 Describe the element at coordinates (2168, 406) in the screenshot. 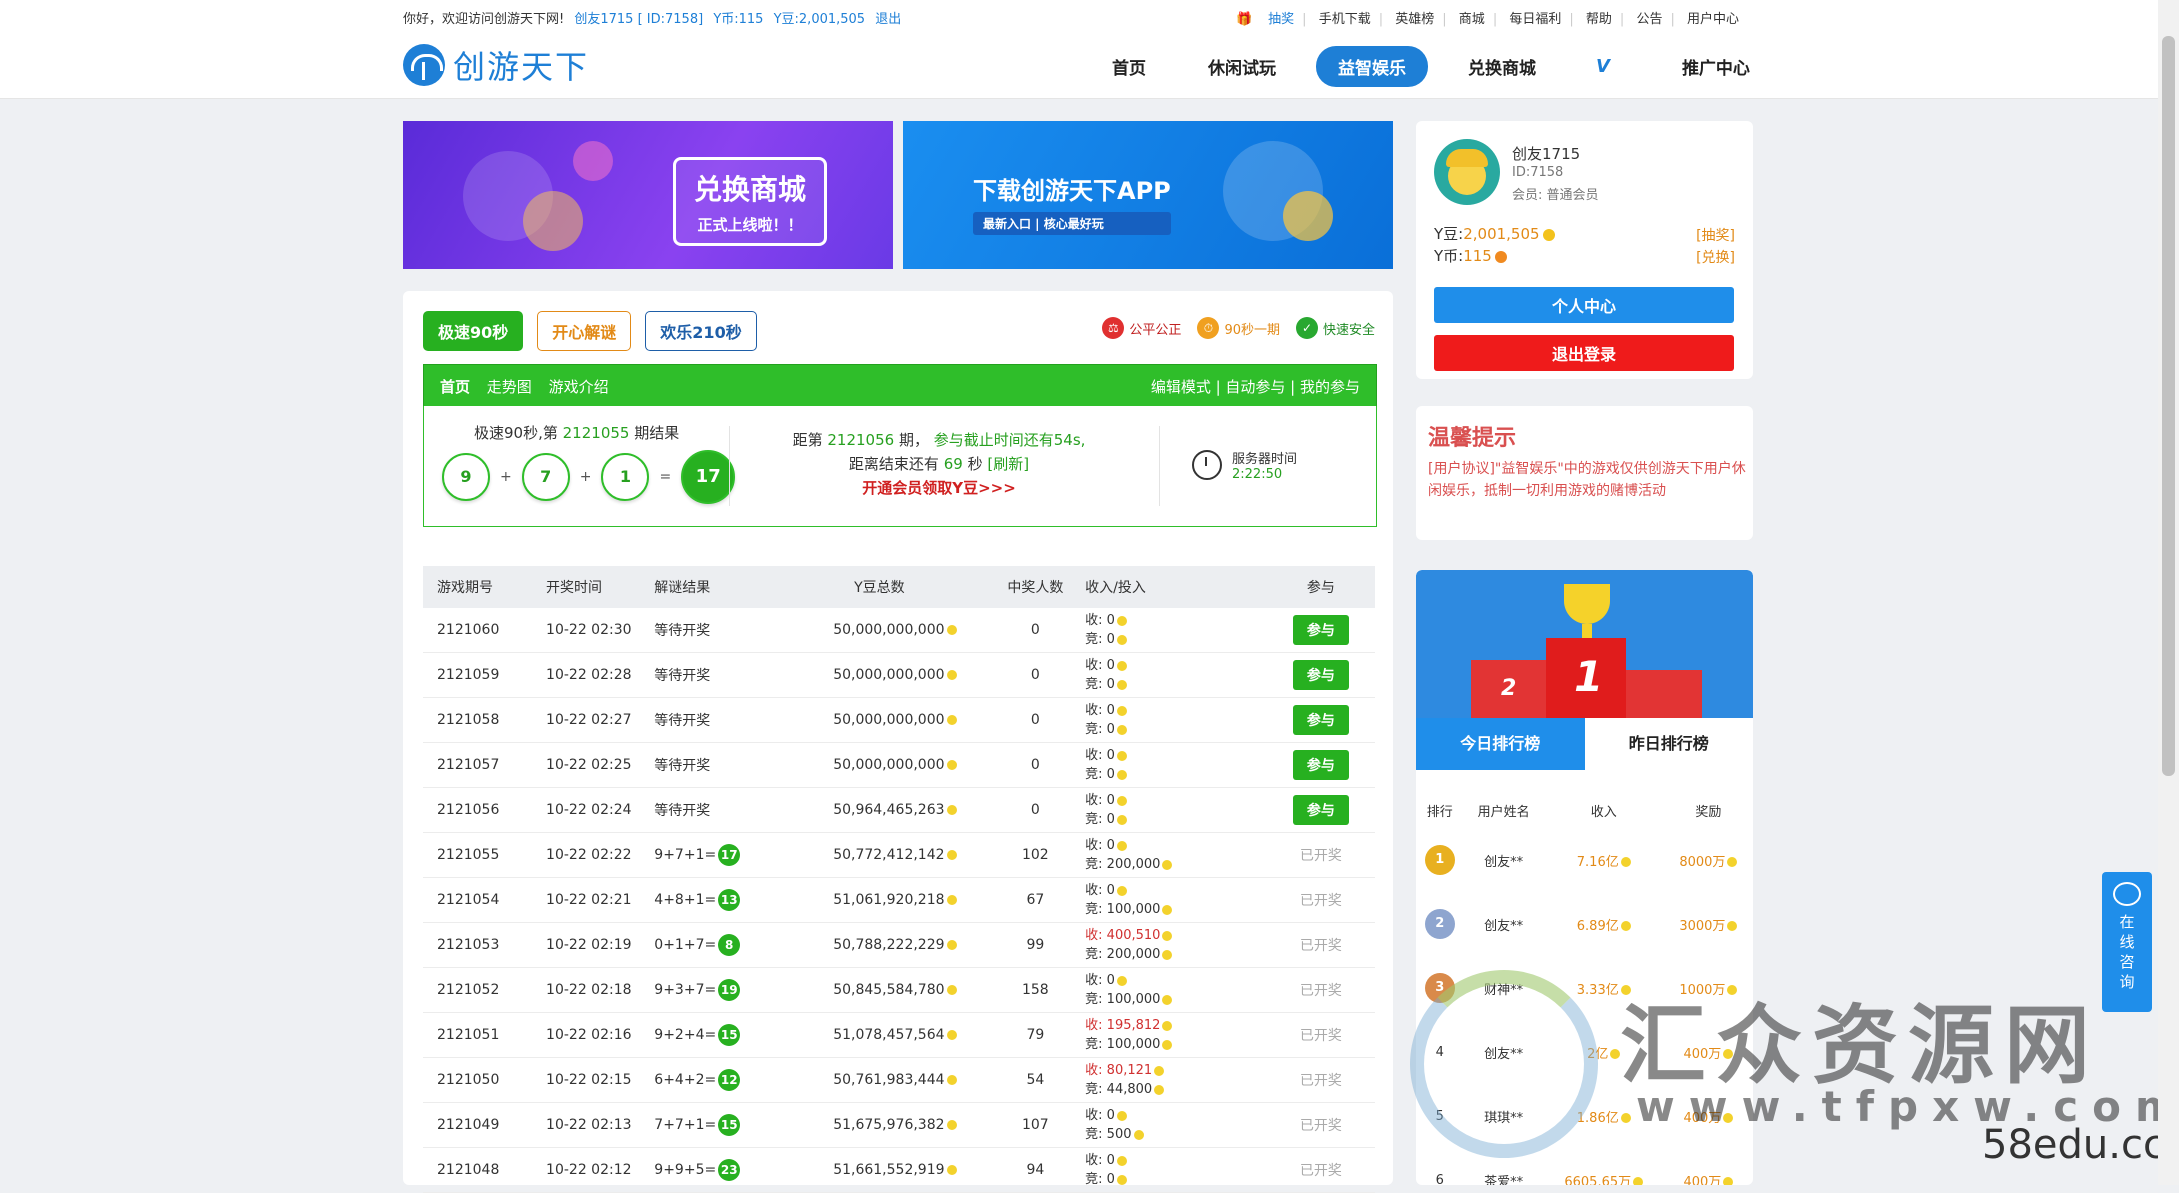

I see `scrollbar-thumb` at that location.